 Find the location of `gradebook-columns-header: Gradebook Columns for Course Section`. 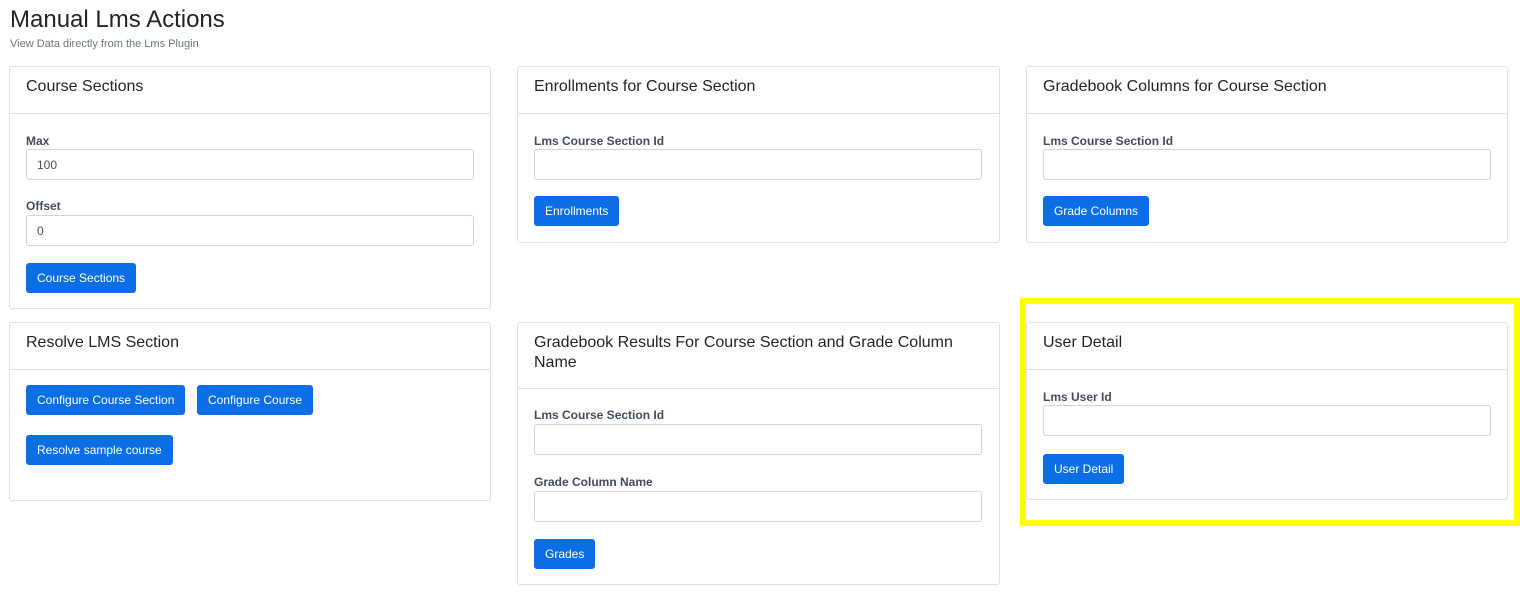

gradebook-columns-header: Gradebook Columns for Course Section is located at coordinates (1267, 90).